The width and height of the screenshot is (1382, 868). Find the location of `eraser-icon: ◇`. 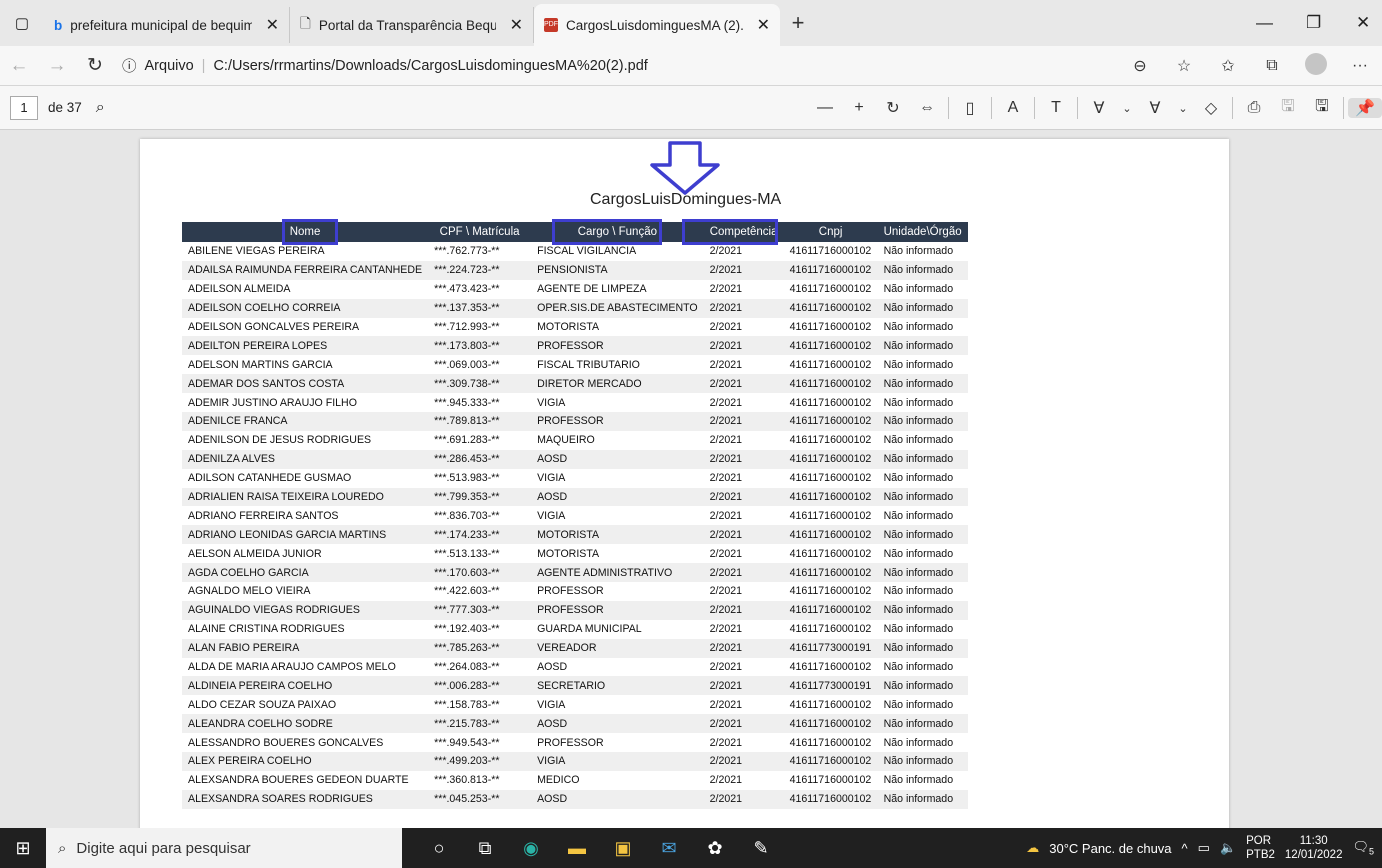

eraser-icon: ◇ is located at coordinates (1211, 108).